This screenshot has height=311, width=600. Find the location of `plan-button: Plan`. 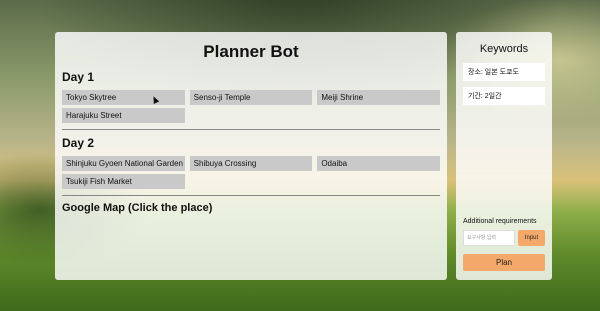

plan-button: Plan is located at coordinates (504, 262).